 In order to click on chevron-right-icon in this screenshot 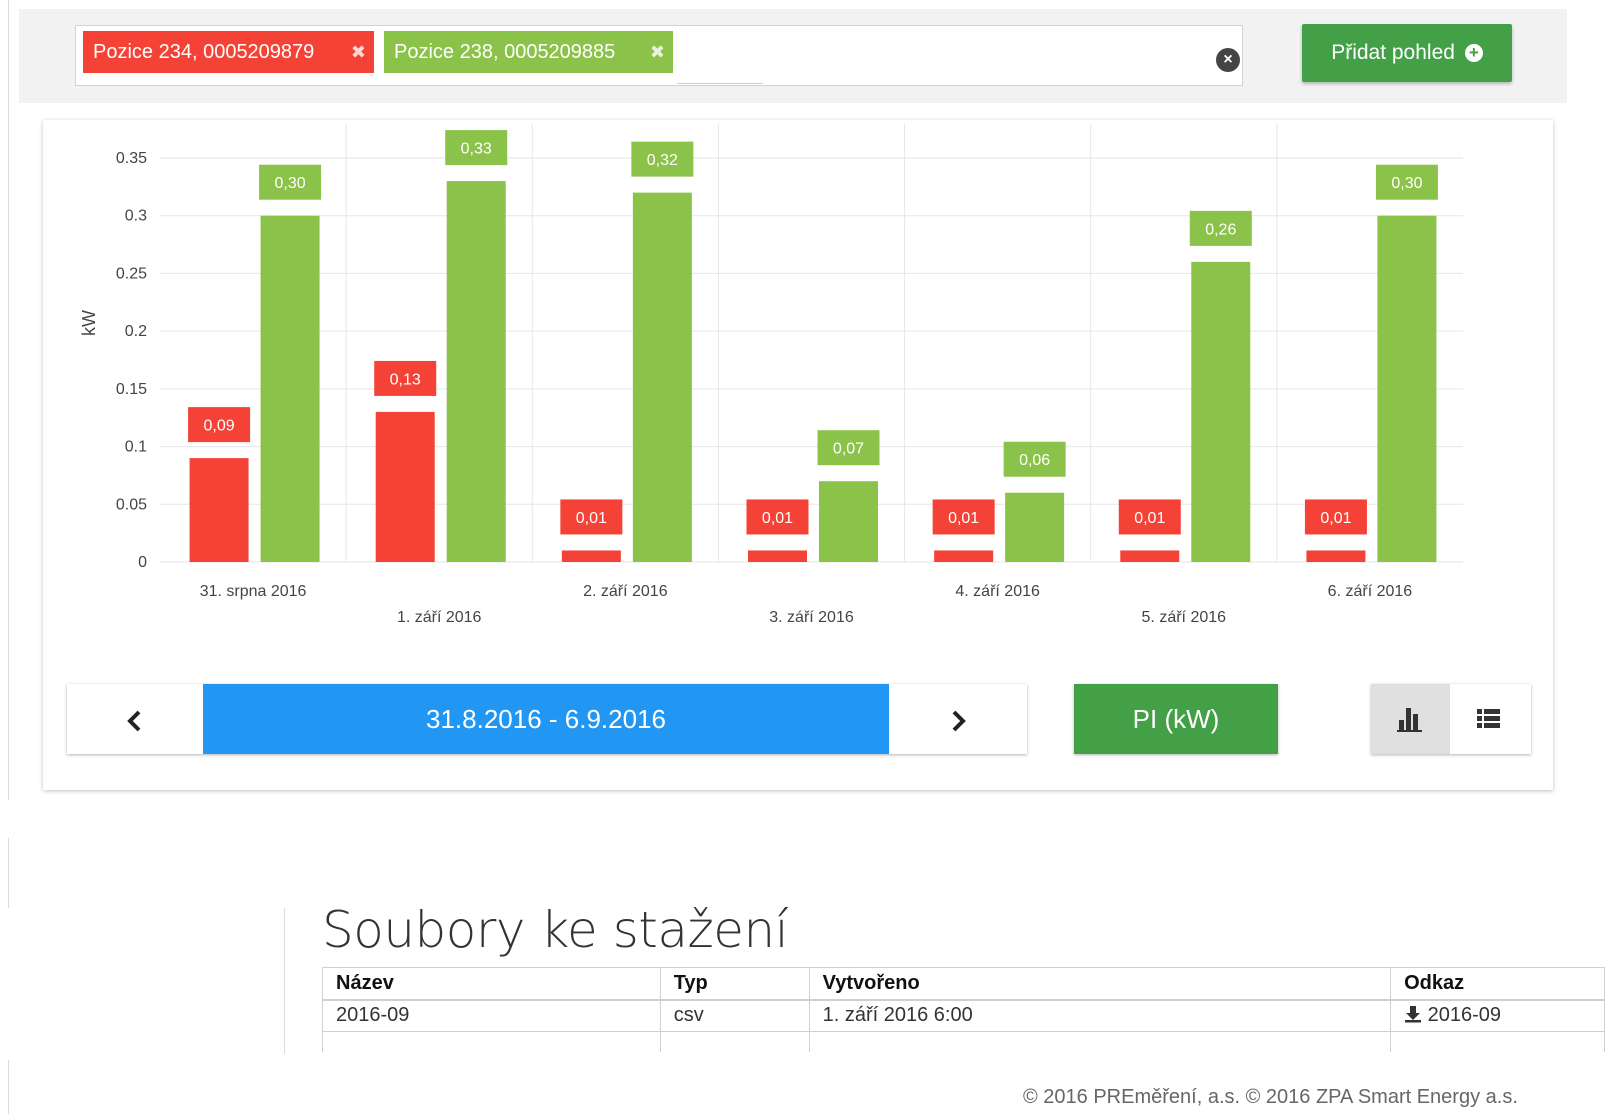, I will do `click(959, 721)`.